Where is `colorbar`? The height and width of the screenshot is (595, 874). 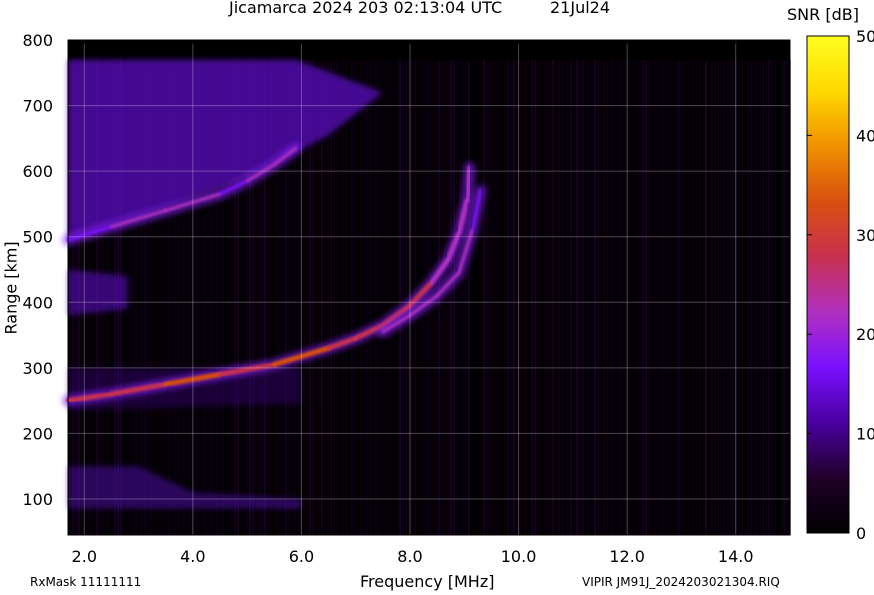
colorbar is located at coordinates (828, 284).